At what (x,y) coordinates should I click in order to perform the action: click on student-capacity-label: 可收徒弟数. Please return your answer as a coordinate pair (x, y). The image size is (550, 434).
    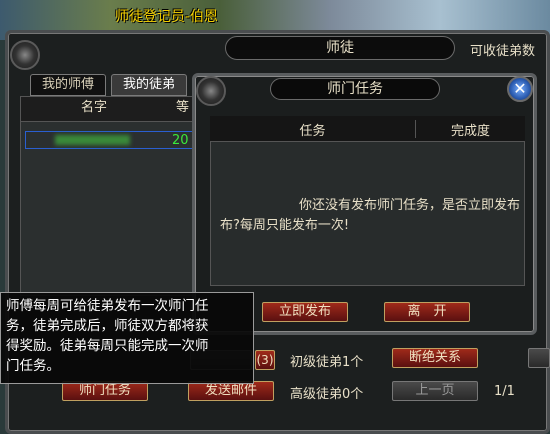
    Looking at the image, I should click on (503, 51).